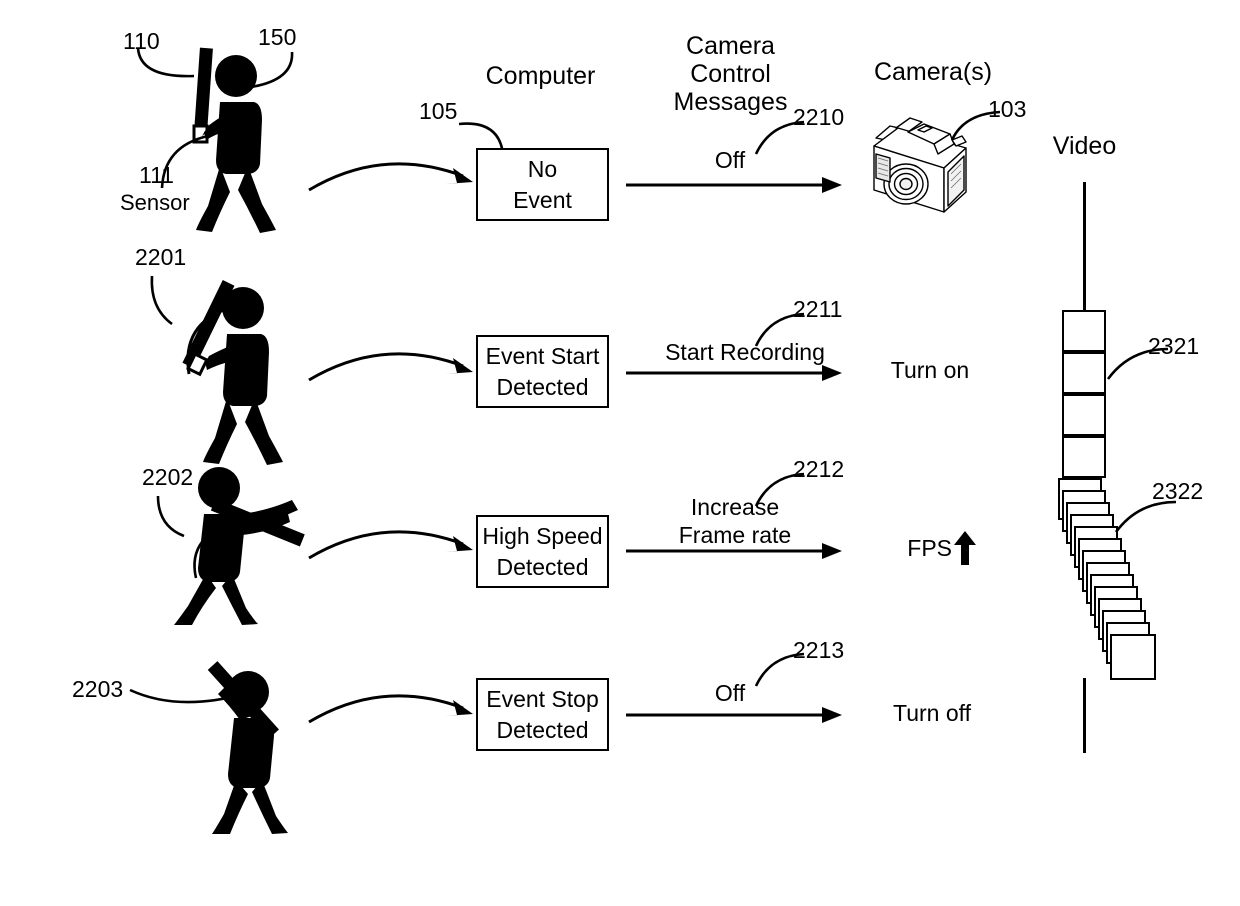 This screenshot has height=906, width=1240. Describe the element at coordinates (730, 74) in the screenshot. I see `column-header-camera-control-messages-line2: Control` at that location.